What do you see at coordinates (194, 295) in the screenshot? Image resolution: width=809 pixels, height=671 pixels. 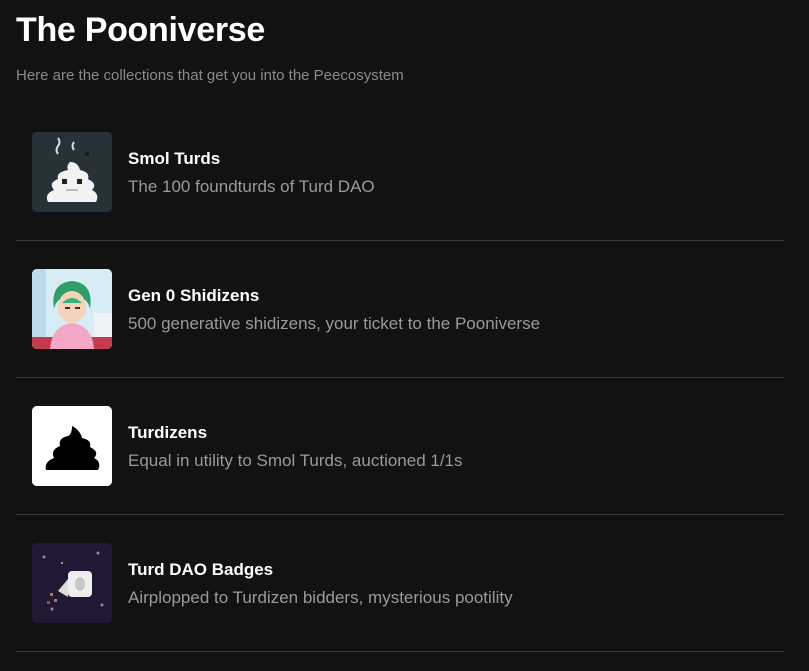 I see `collection-name: Gen 0 Shidizens` at bounding box center [194, 295].